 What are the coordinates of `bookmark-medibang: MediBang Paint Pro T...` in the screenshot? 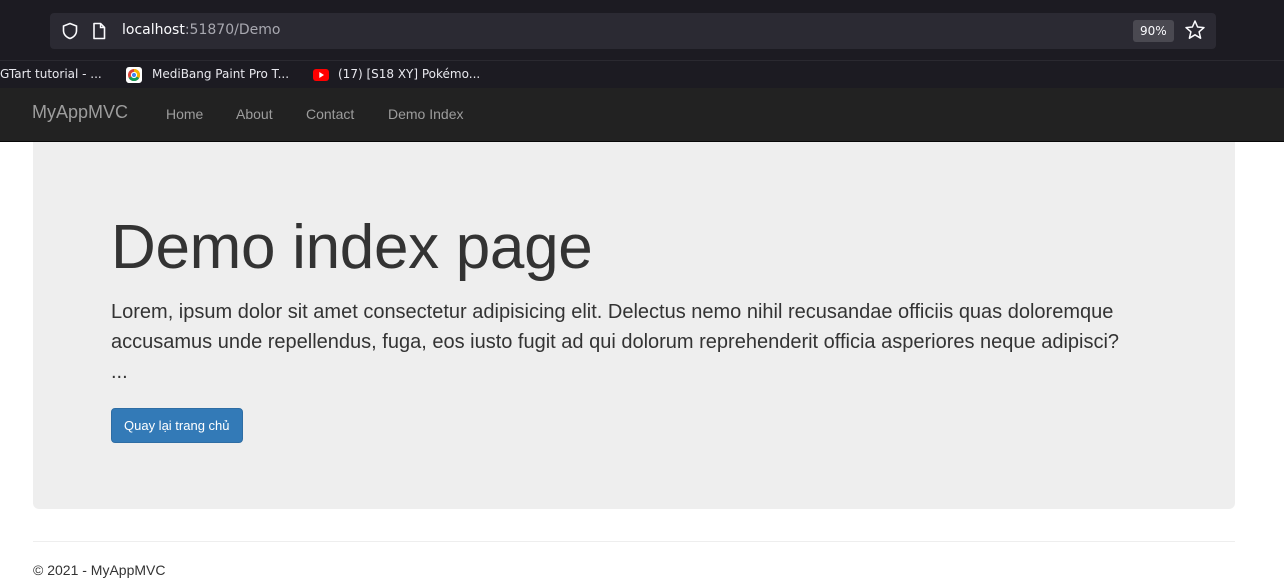 It's located at (220, 74).